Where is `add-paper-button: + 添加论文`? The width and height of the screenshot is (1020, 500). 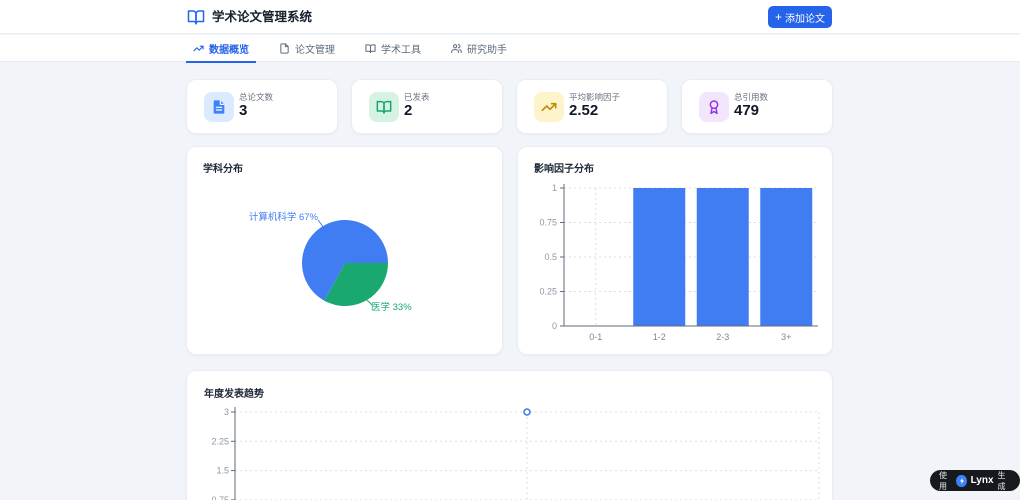 add-paper-button: + 添加论文 is located at coordinates (800, 17).